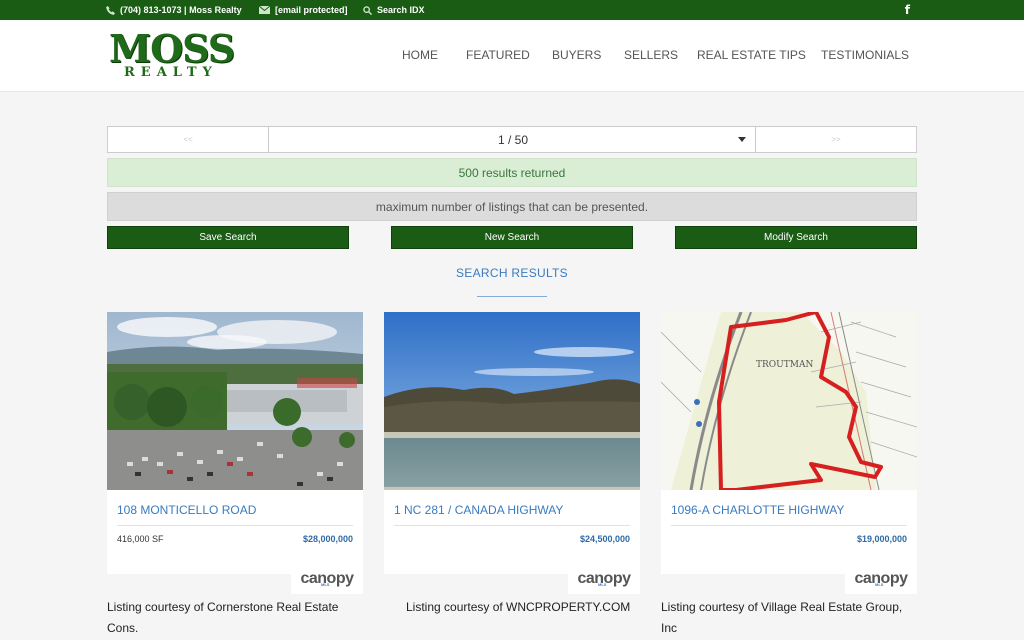  I want to click on envelope-icon, so click(264, 10).